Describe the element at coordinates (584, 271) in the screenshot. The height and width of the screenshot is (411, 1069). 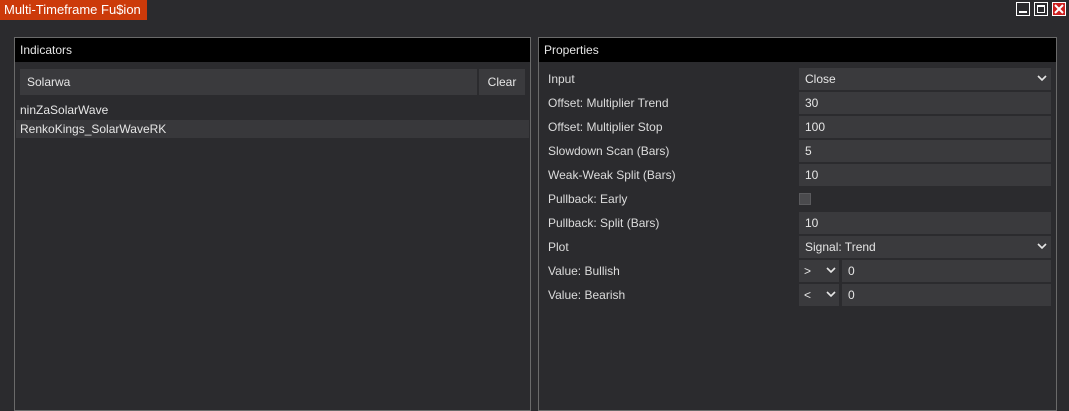
I see `property-label: Value: Bullish` at that location.